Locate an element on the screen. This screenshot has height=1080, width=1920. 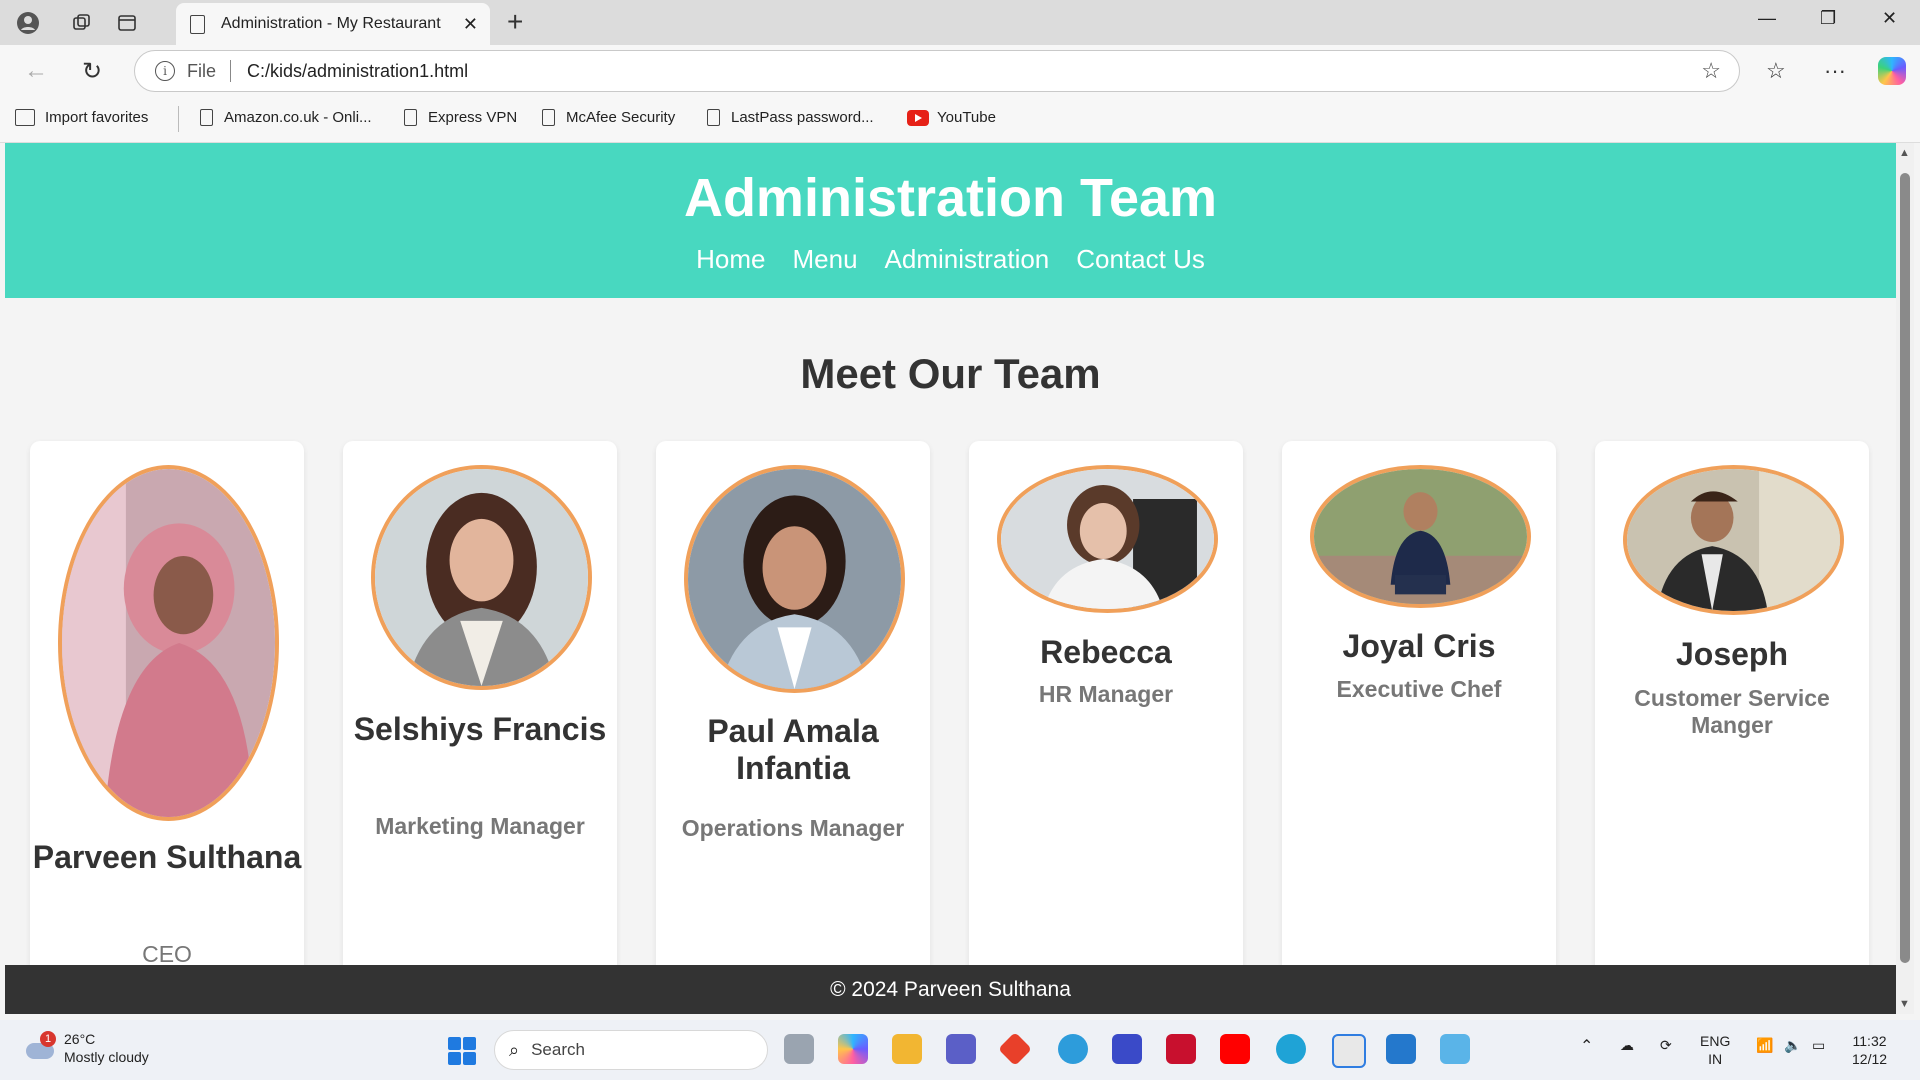
team-card: Parveen Sulthana CEO is located at coordinates (167, 727).